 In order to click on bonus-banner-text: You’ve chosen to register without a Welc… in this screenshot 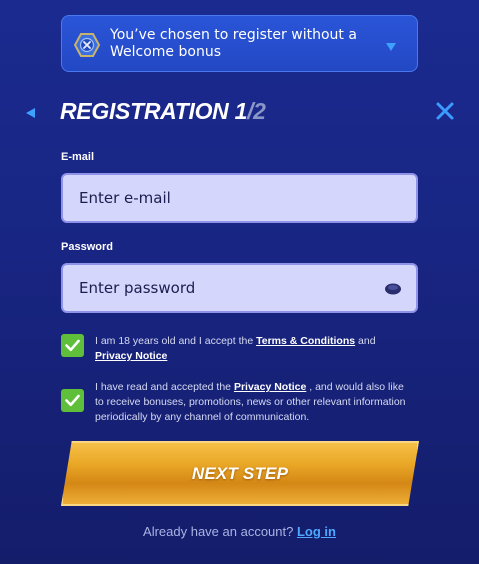, I will do `click(233, 43)`.